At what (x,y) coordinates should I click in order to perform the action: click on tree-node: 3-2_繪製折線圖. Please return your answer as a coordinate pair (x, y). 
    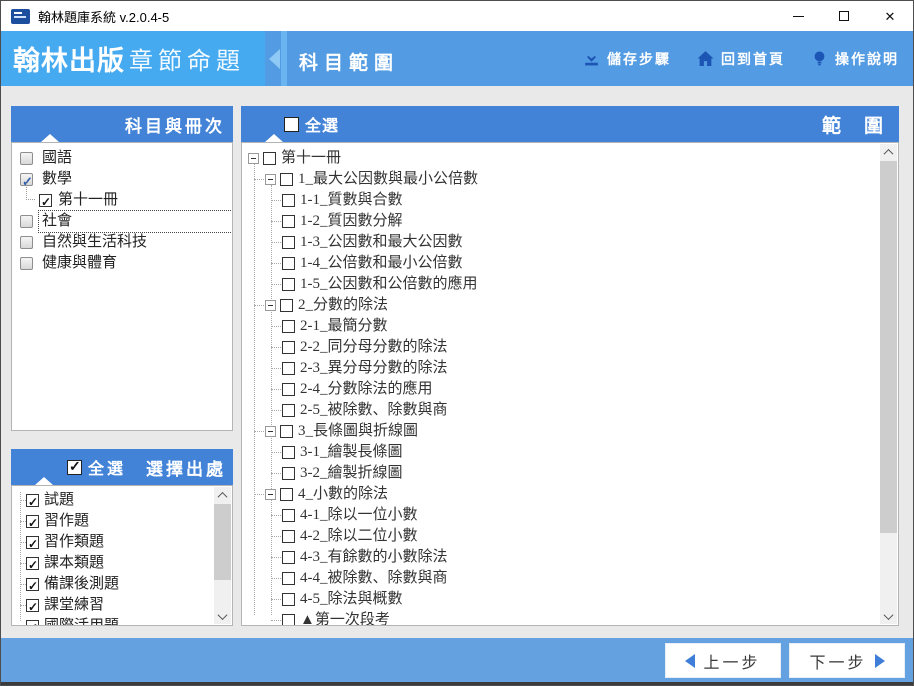
    Looking at the image, I should click on (570, 473).